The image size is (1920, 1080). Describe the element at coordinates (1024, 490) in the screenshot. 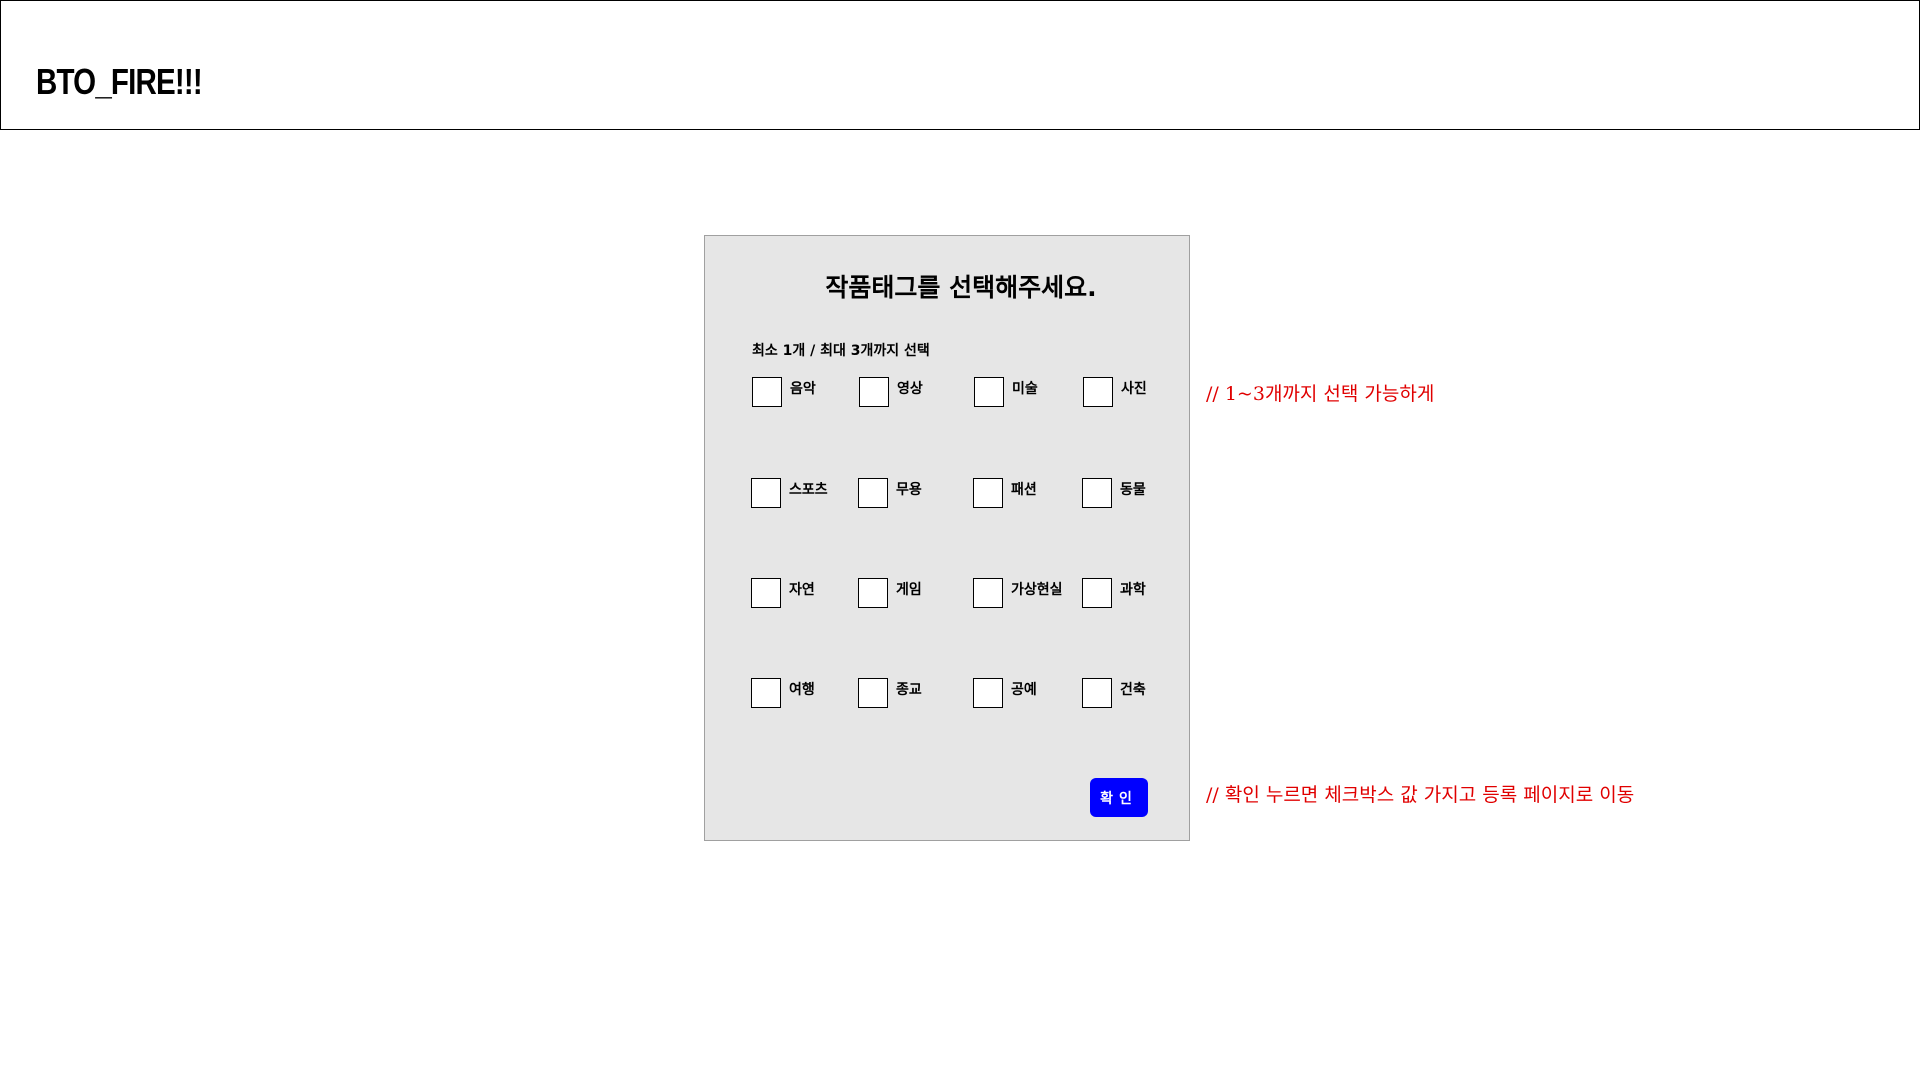

I see `tag-label: 패션` at that location.